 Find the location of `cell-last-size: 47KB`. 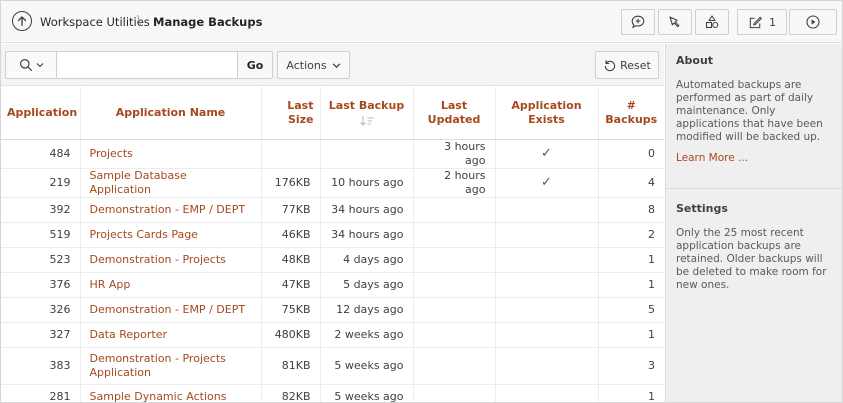

cell-last-size: 47KB is located at coordinates (291, 285).